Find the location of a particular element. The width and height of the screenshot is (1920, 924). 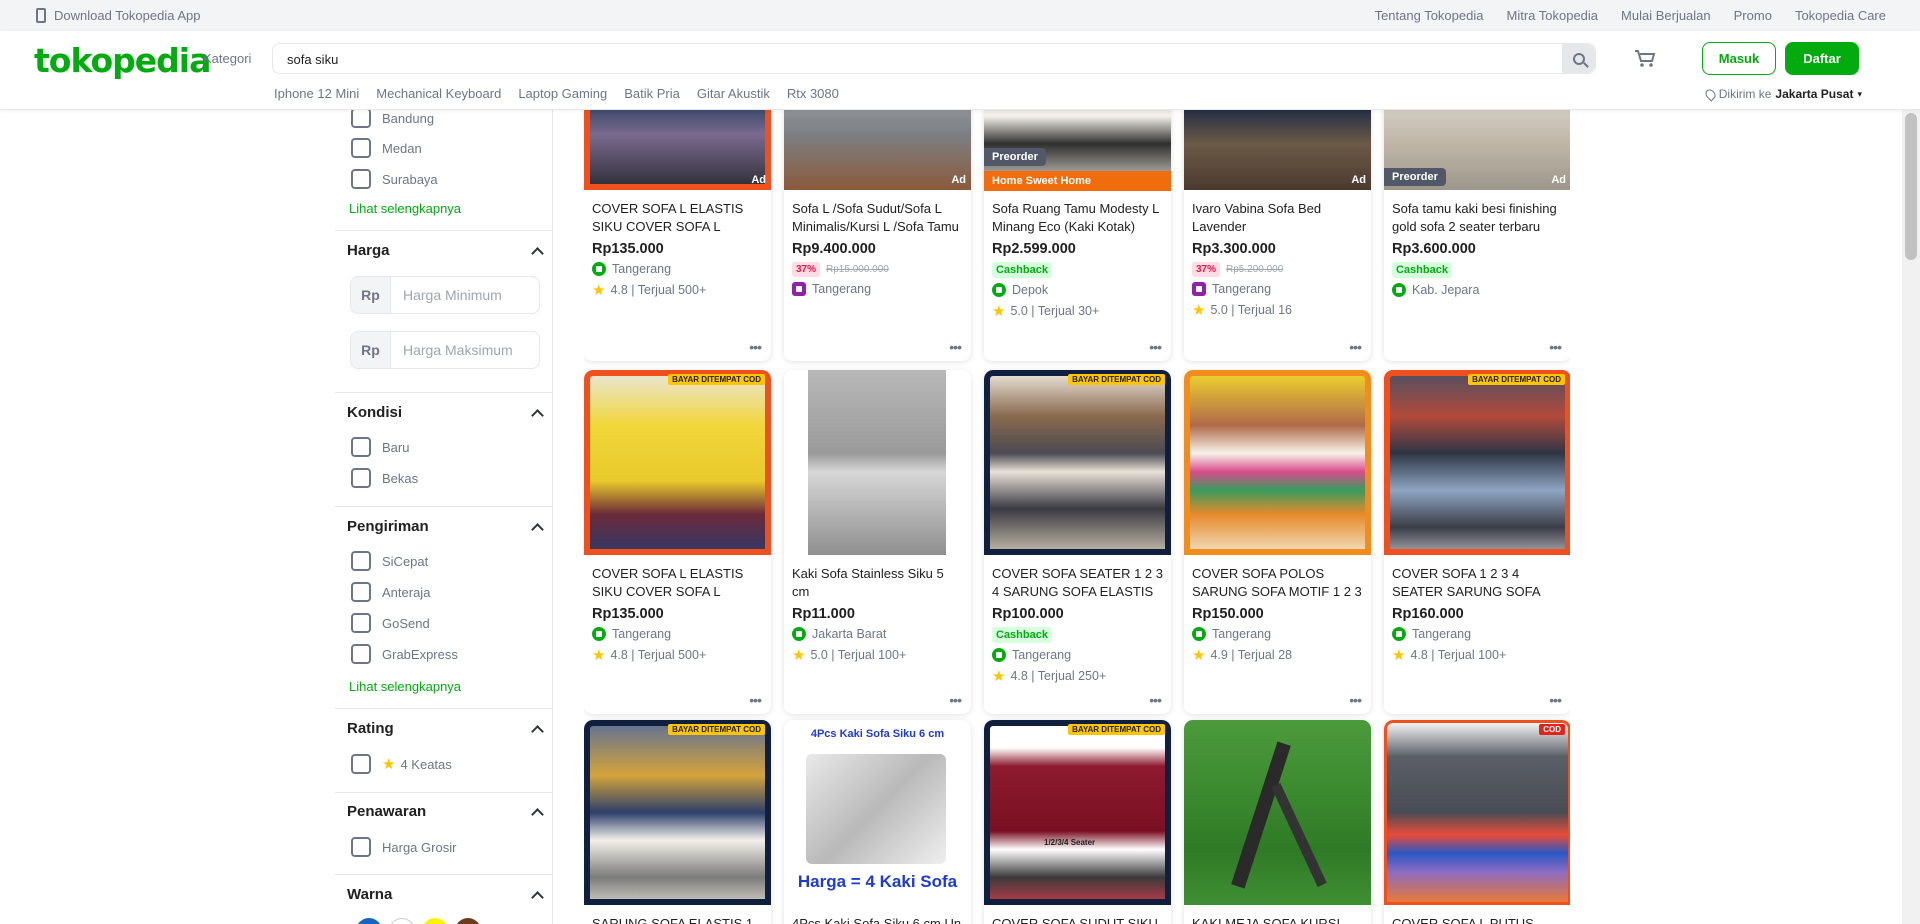

link-care: Tokopedia Care is located at coordinates (1840, 15).